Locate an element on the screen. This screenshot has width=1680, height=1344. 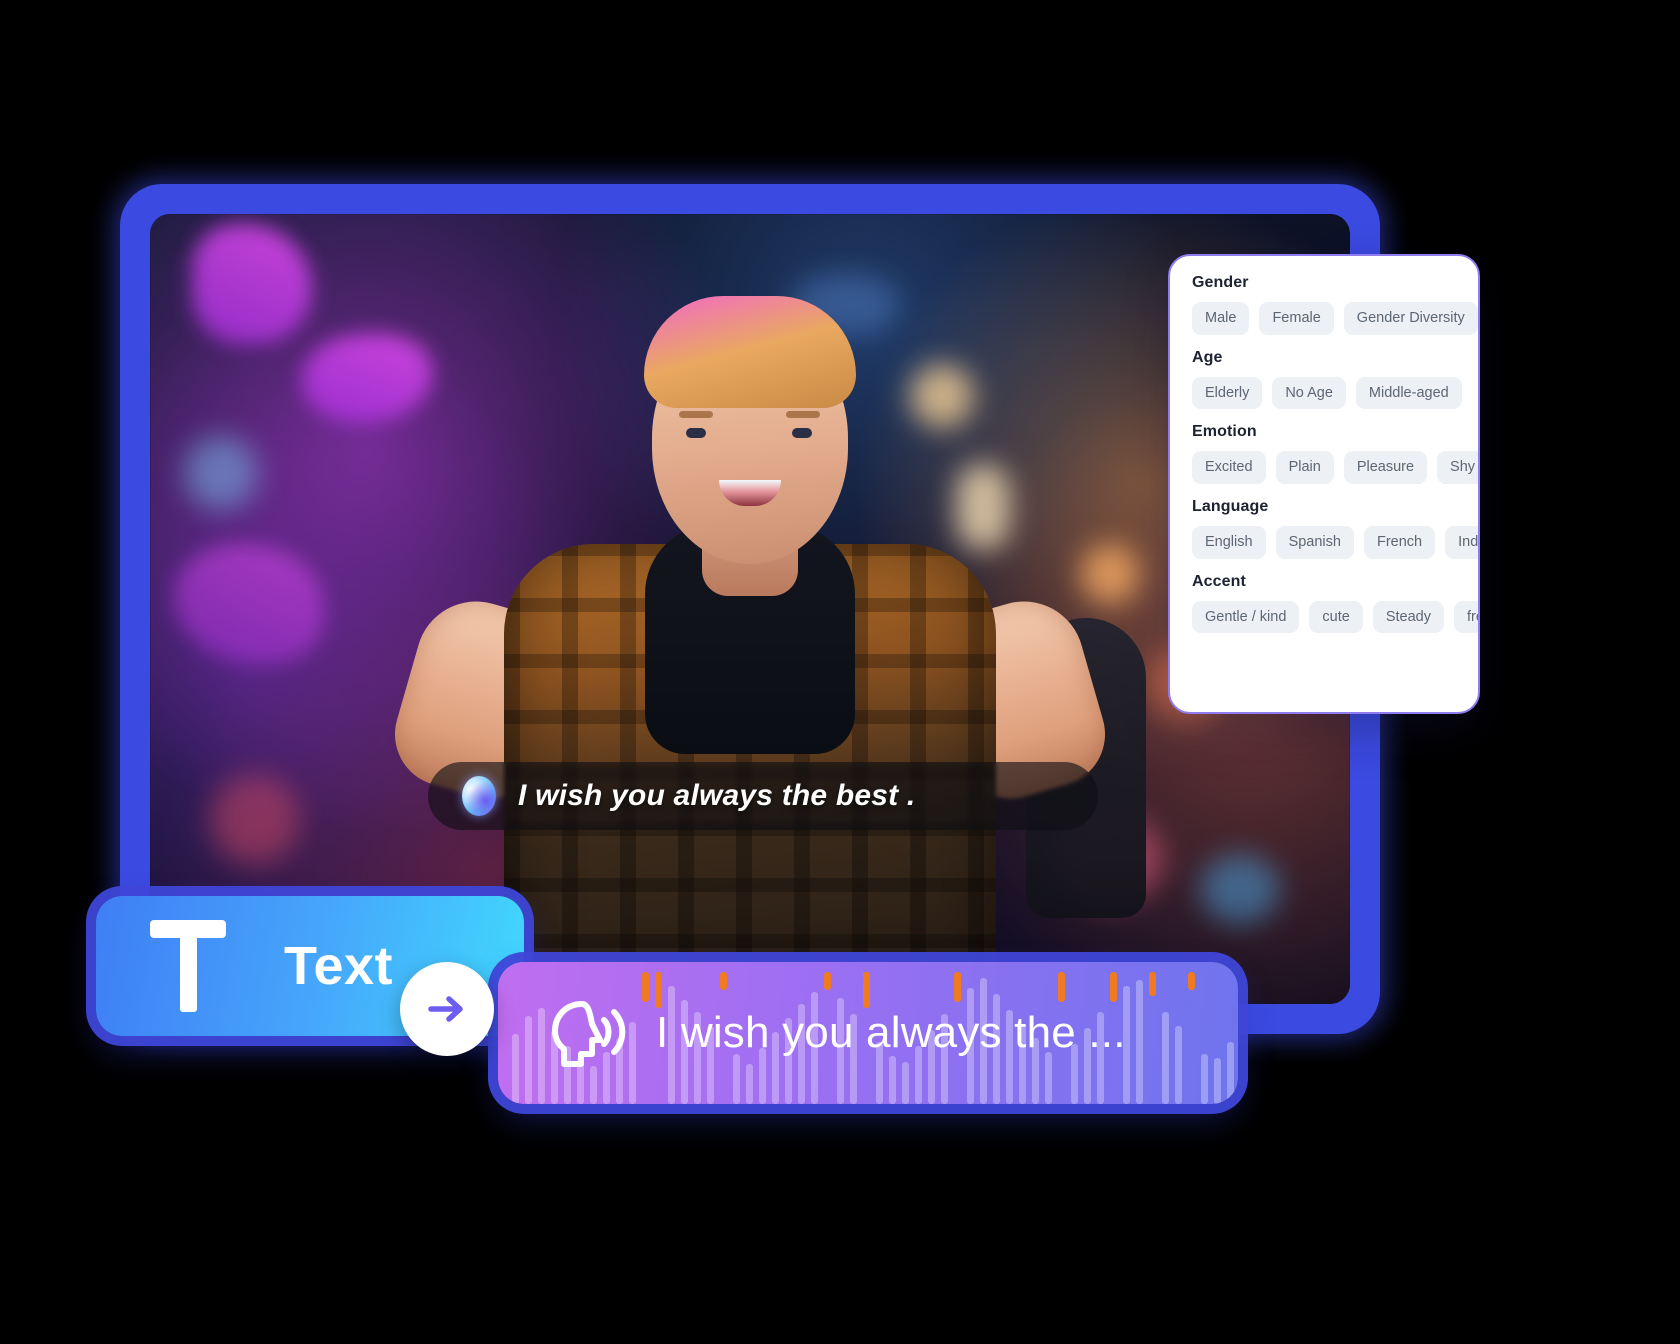
caption-overlay: I wish you always the best . is located at coordinates (763, 796).